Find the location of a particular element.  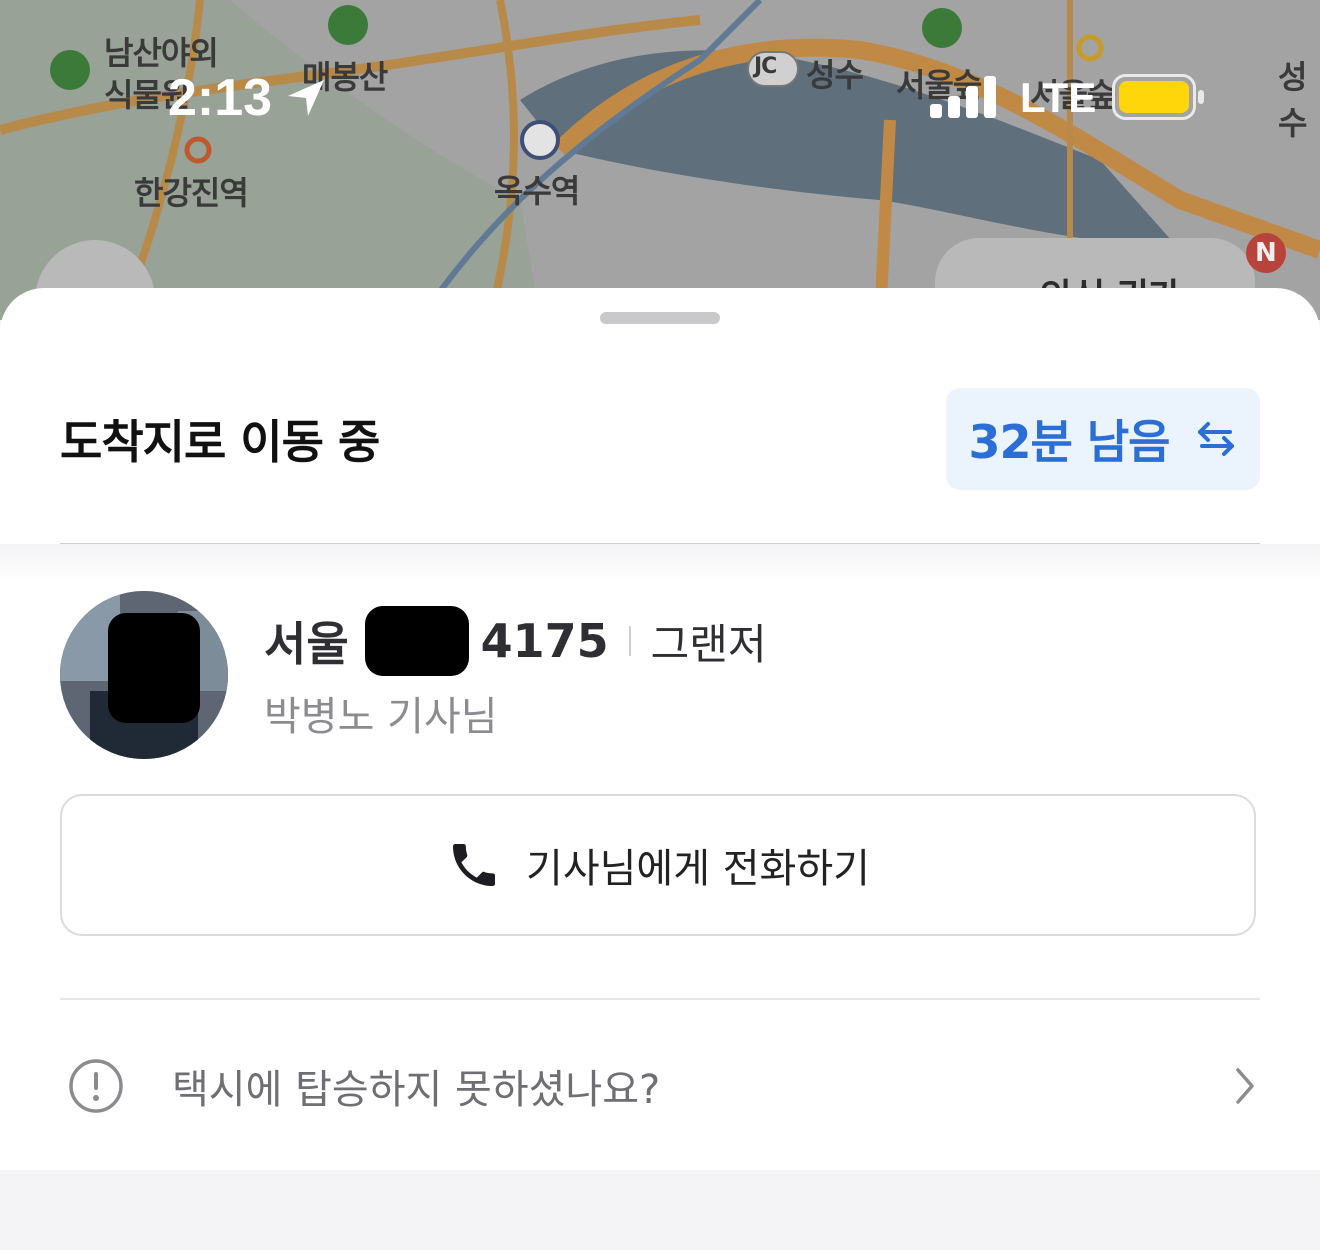

network-label: LTE is located at coordinates (1058, 97).